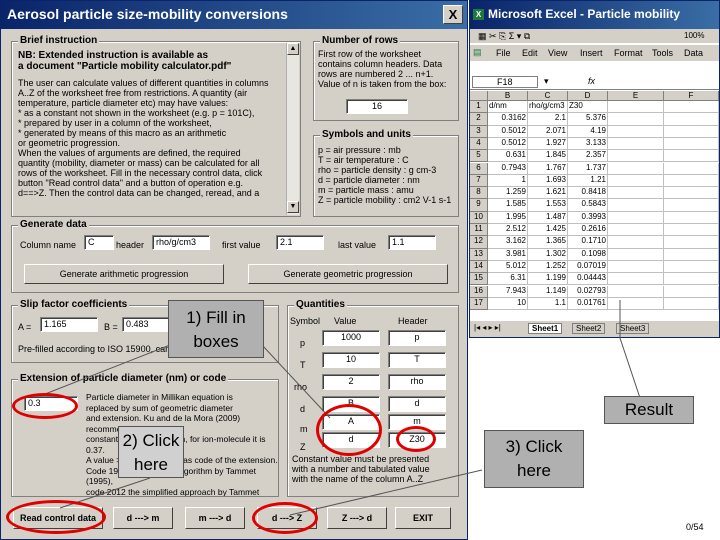 This screenshot has width=720, height=540. What do you see at coordinates (151, 452) in the screenshot?
I see `callout-step-2: 2) Click here` at bounding box center [151, 452].